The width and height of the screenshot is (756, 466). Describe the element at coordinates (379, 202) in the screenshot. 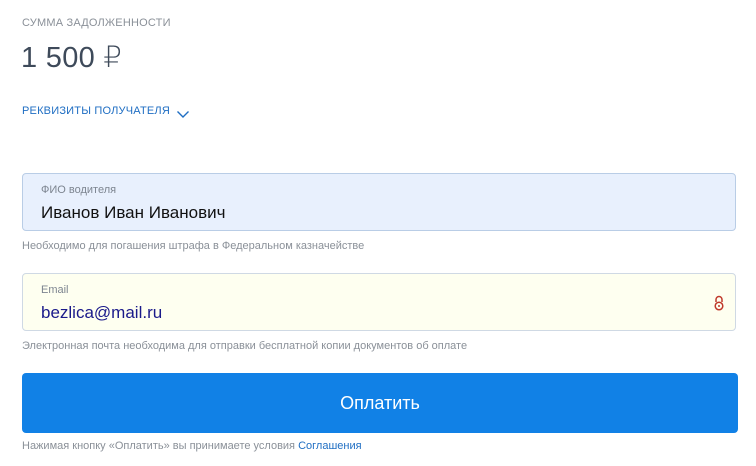

I see `driver-name-field: ФИО водителя` at that location.